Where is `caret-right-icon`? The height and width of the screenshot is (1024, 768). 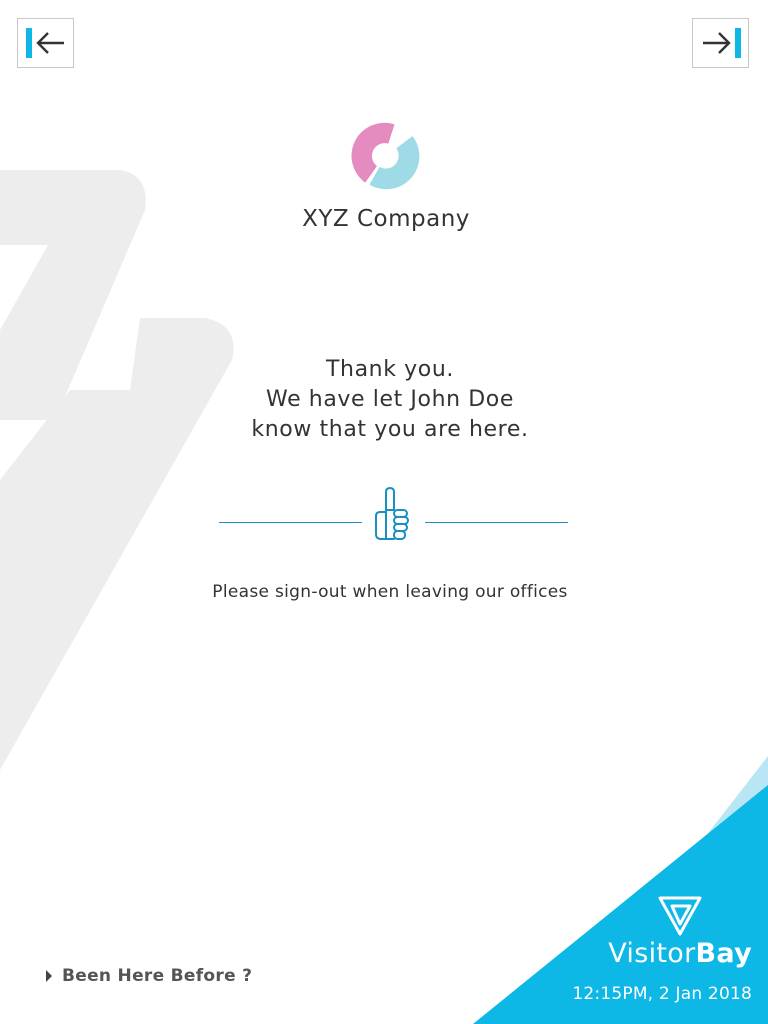 caret-right-icon is located at coordinates (49, 976).